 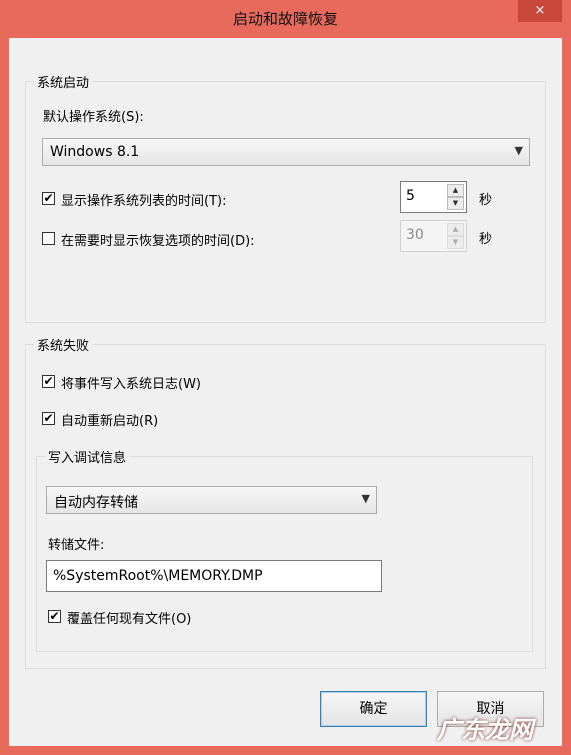 I want to click on overwrite-label: 覆盖任何现有文件(O), so click(x=129, y=619).